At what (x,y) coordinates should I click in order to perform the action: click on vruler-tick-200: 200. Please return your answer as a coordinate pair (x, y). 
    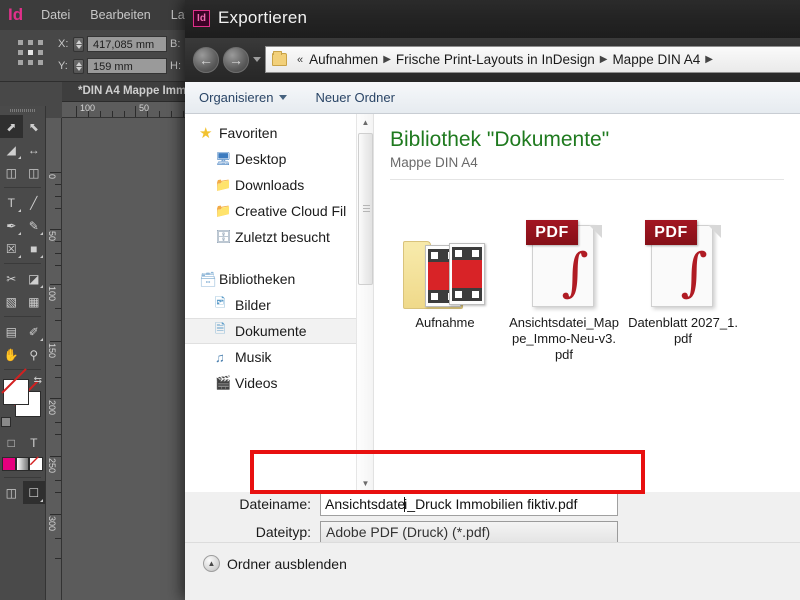
    Looking at the image, I should click on (52, 408).